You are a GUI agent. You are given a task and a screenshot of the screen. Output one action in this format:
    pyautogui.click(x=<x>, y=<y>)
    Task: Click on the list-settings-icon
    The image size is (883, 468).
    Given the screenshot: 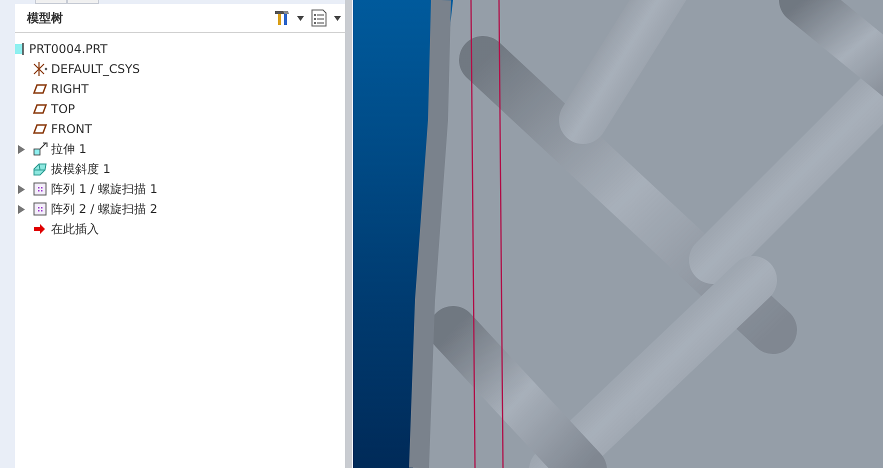 What is the action you would take?
    pyautogui.click(x=319, y=18)
    